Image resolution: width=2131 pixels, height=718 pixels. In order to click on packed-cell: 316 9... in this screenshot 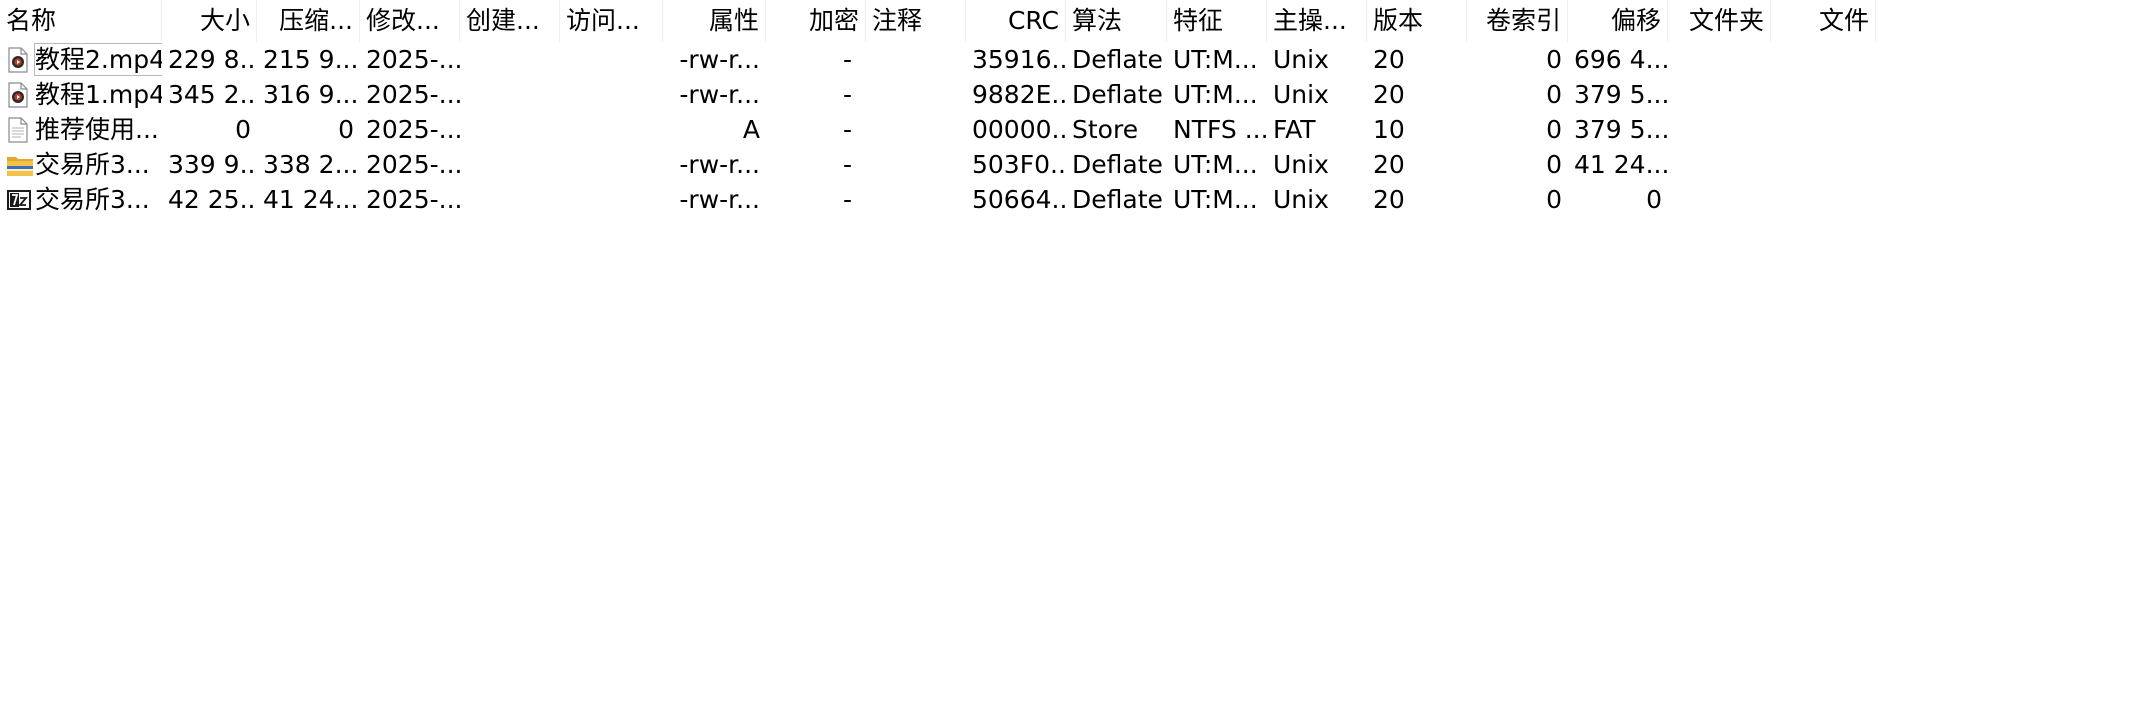, I will do `click(311, 94)`.